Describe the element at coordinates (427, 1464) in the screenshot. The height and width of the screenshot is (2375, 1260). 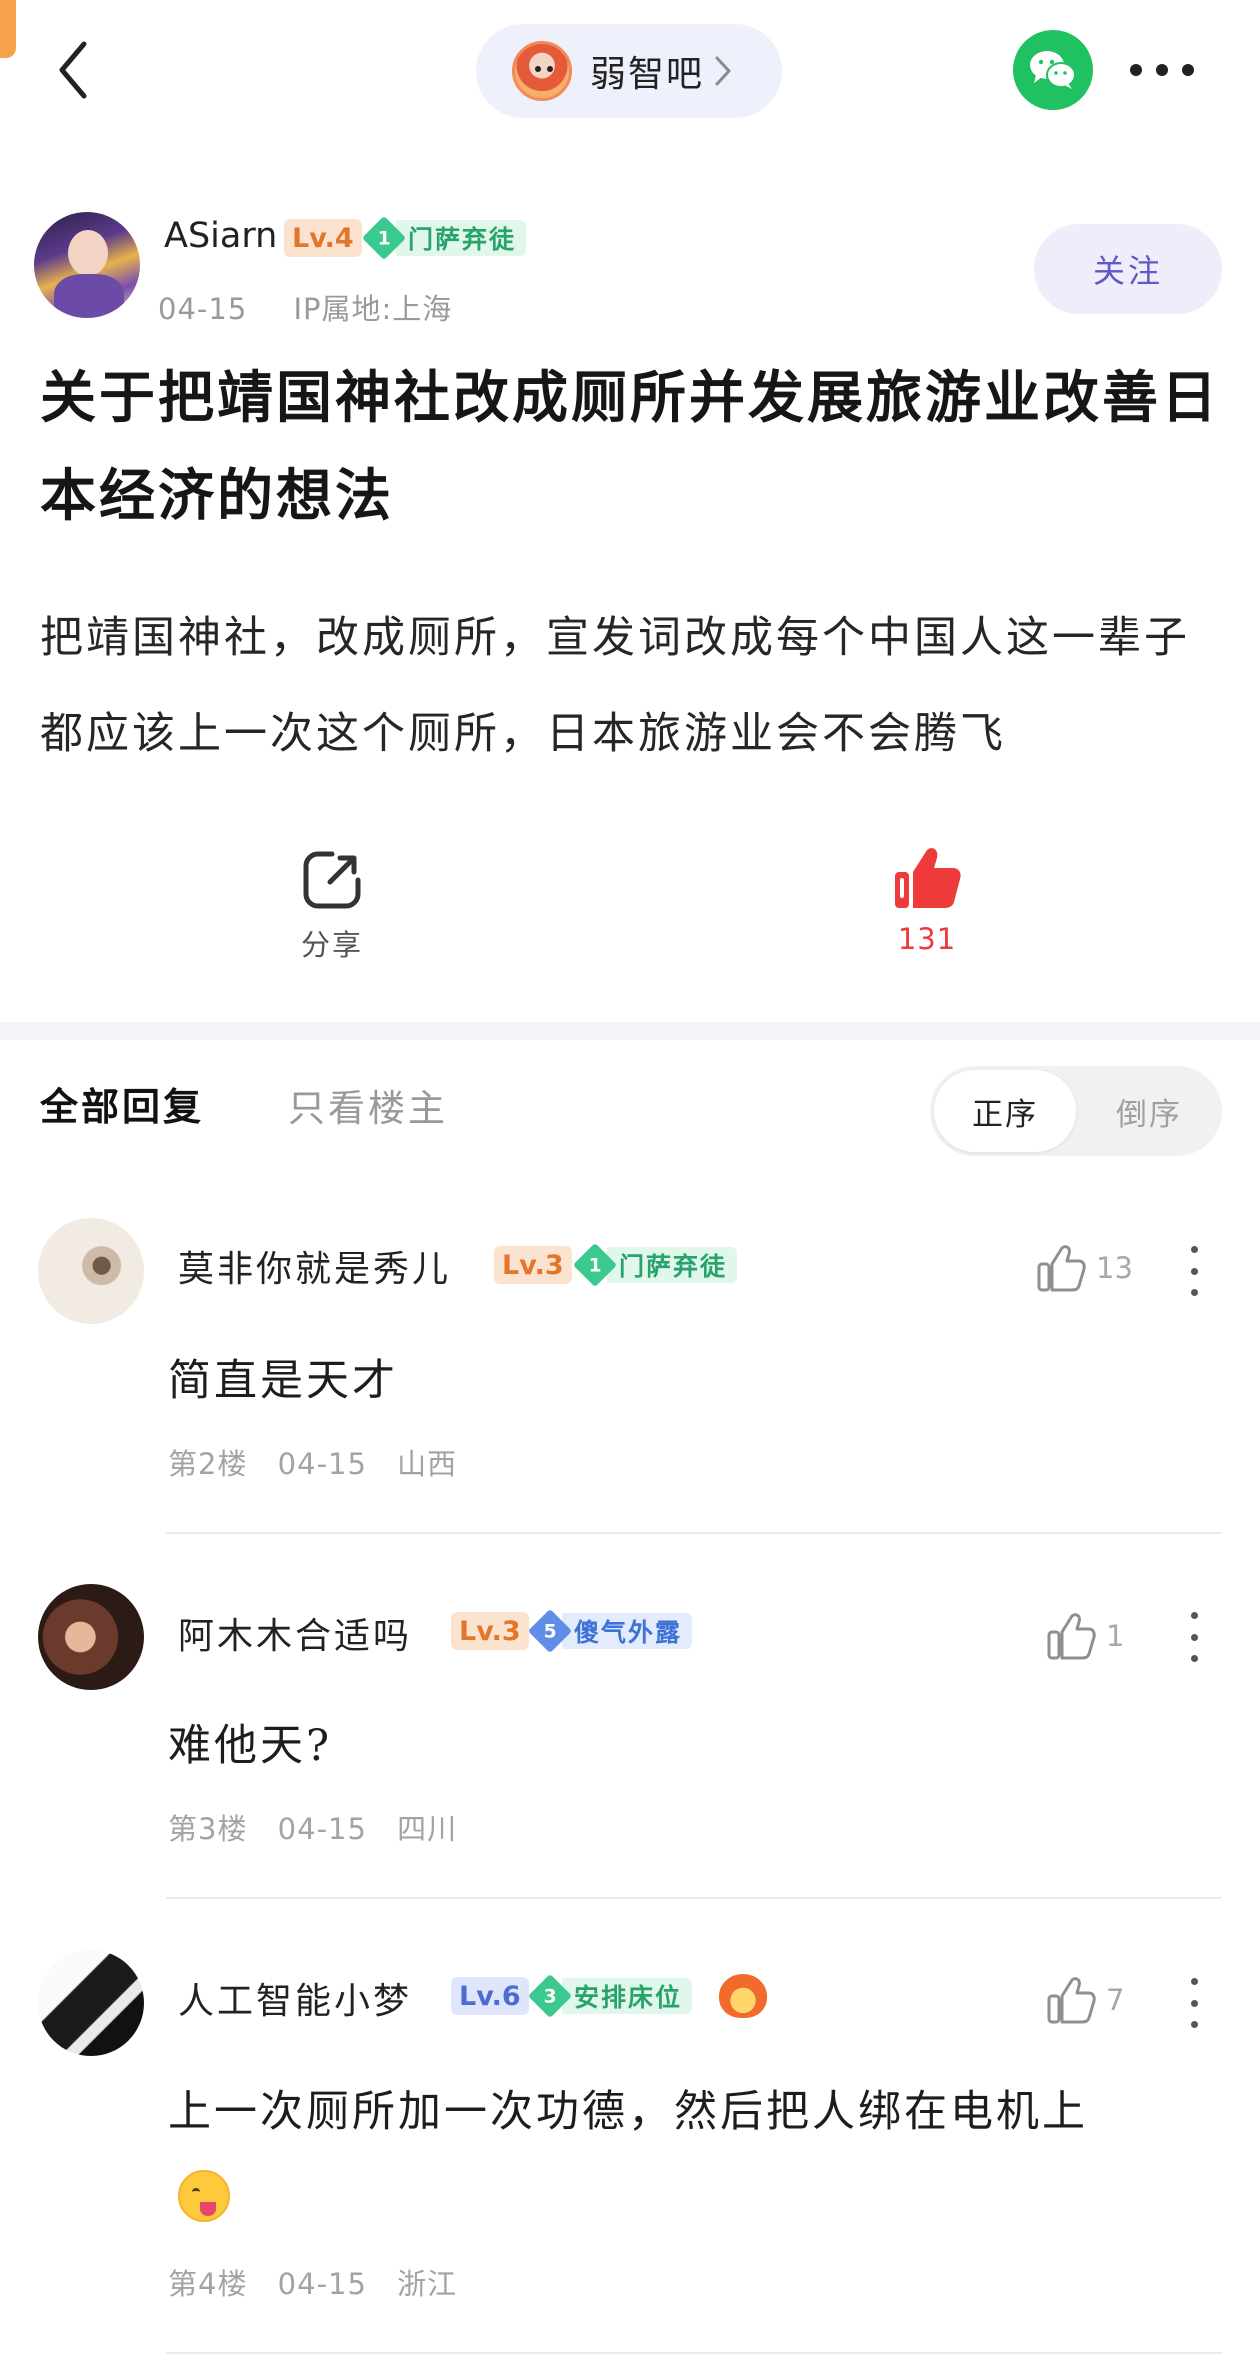
I see `reply-location: 山西` at that location.